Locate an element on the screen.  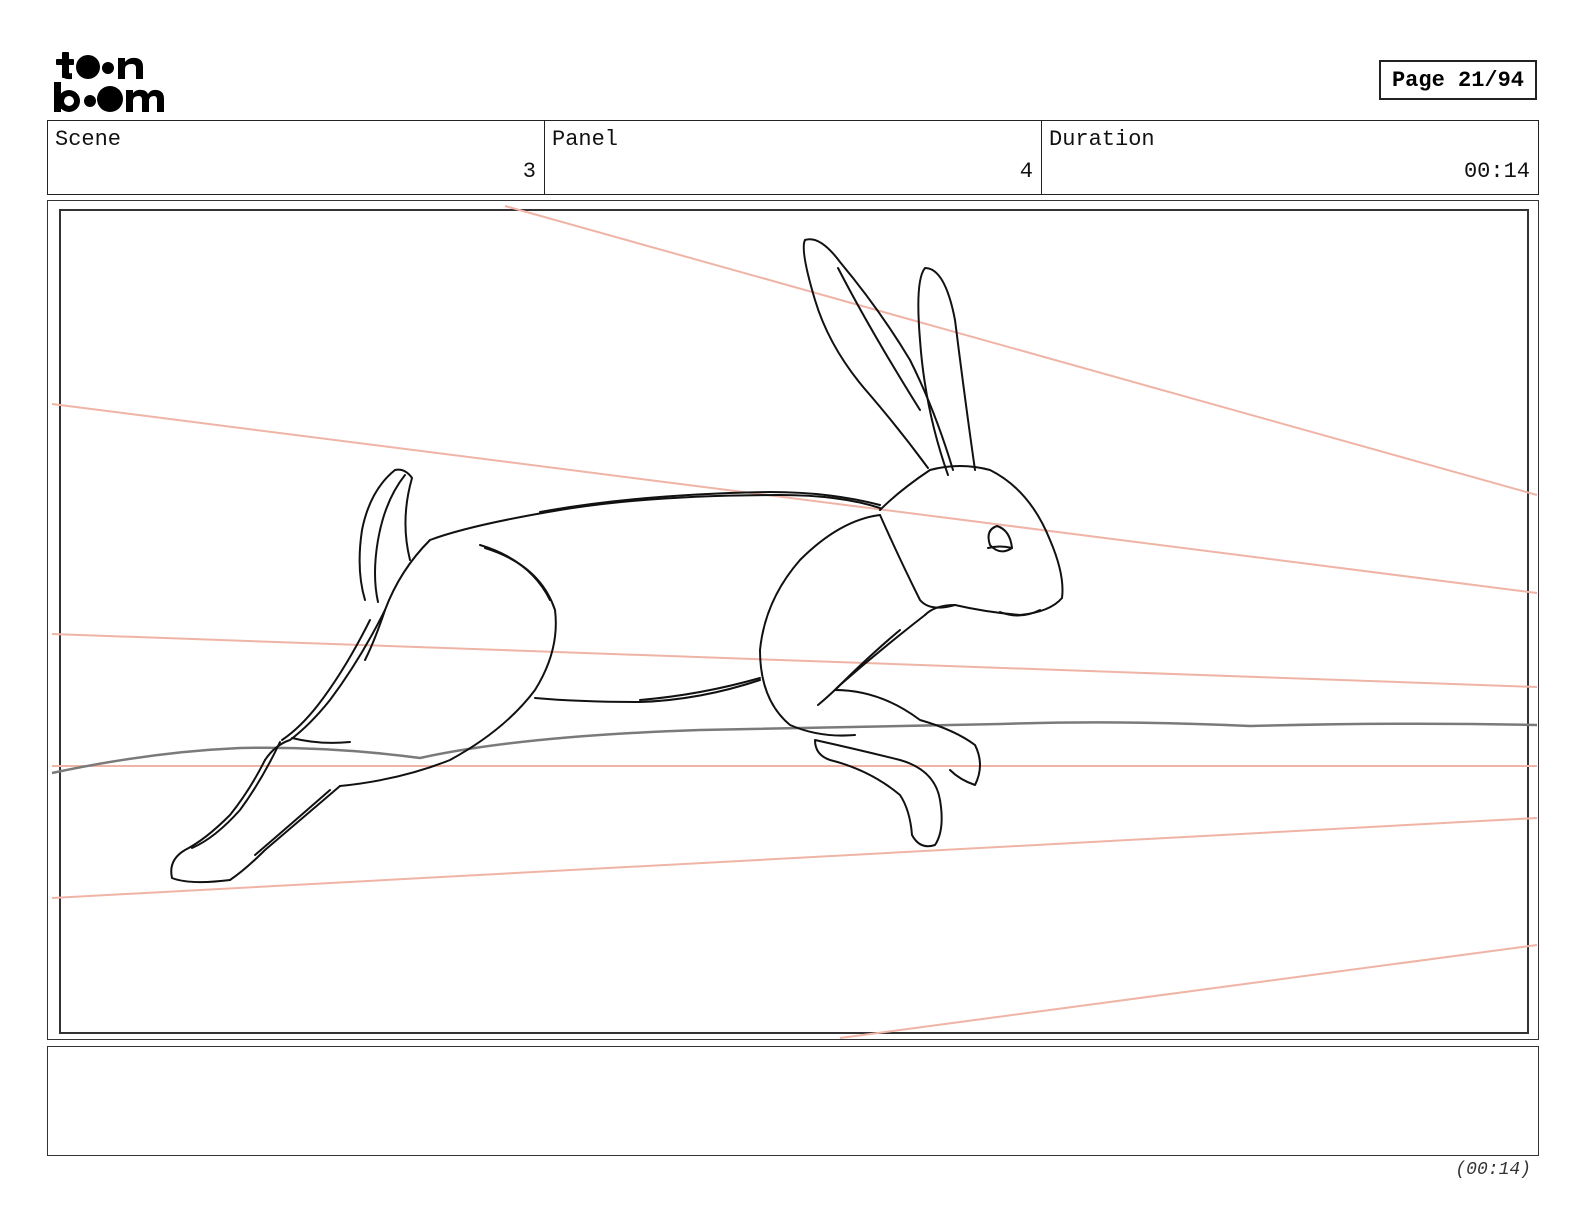
toon-boom-logo is located at coordinates (110, 81).